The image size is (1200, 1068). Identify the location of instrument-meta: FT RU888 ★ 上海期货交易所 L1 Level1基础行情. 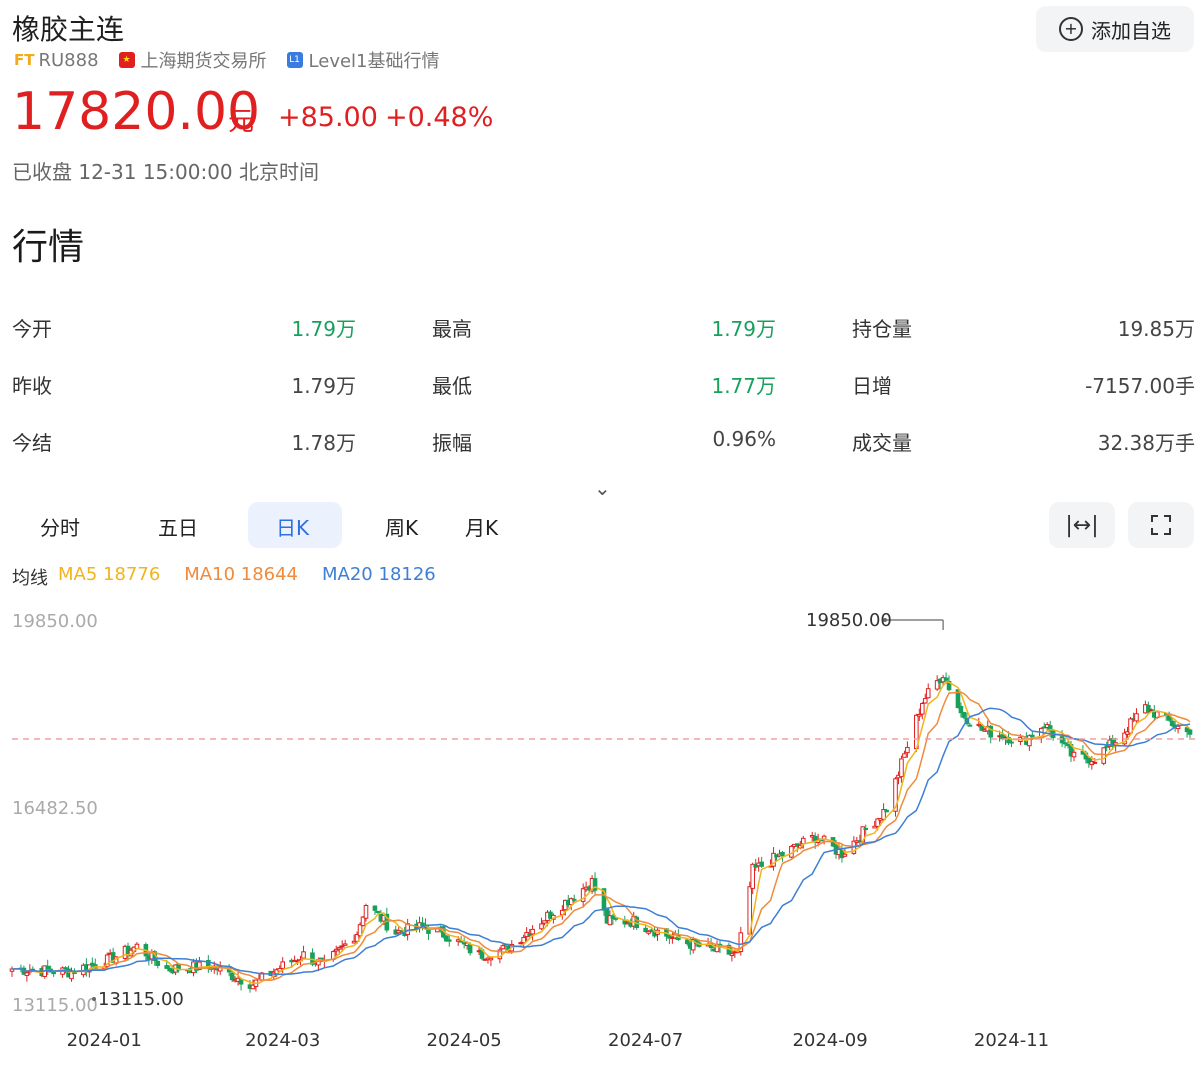
(227, 60).